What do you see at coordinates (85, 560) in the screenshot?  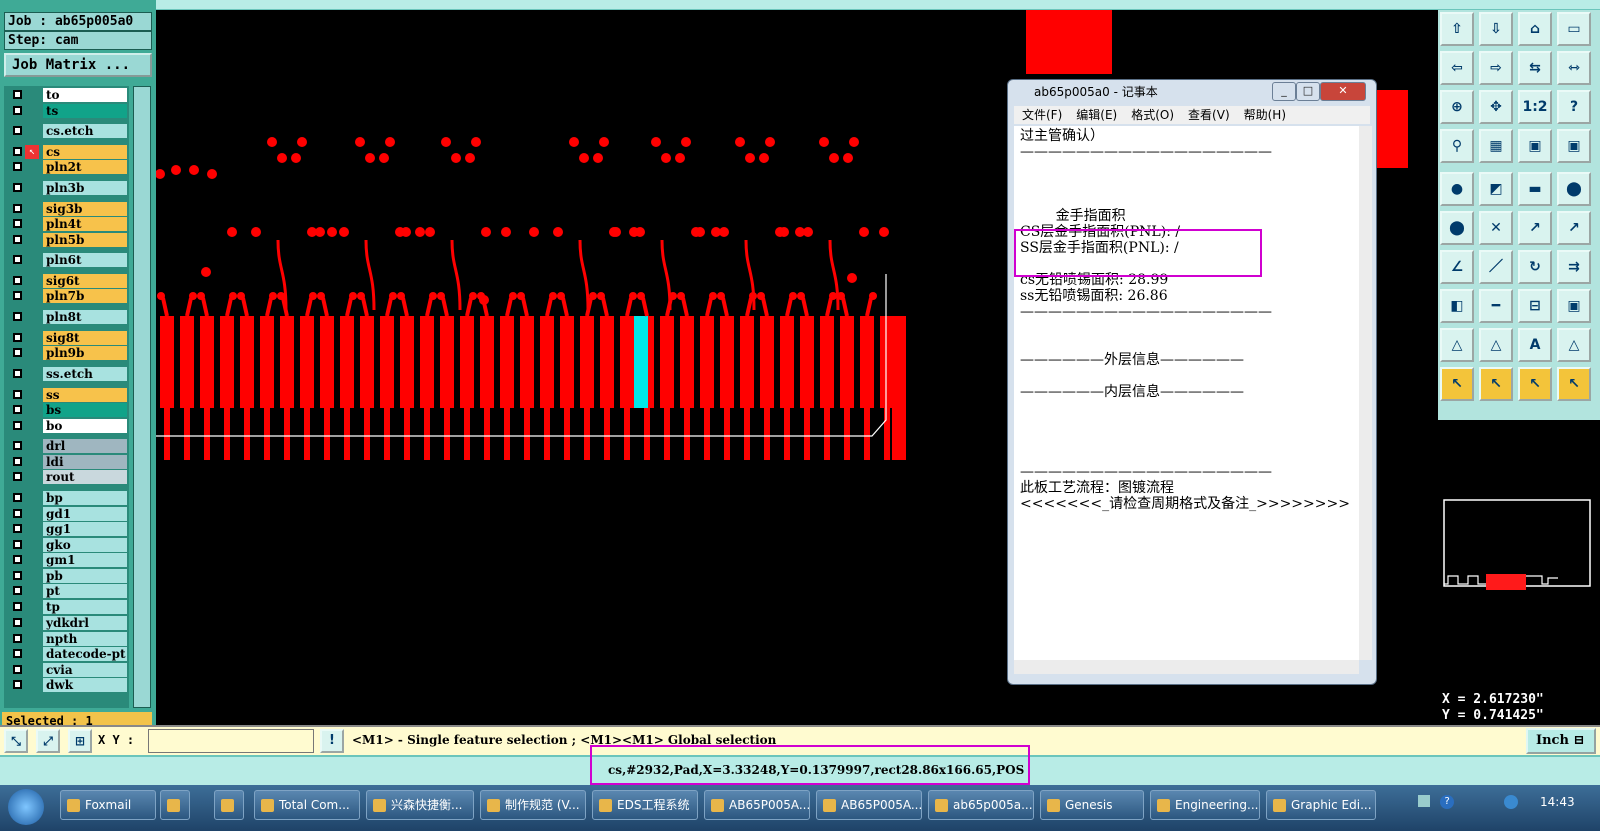 I see `layer-name: gm1` at bounding box center [85, 560].